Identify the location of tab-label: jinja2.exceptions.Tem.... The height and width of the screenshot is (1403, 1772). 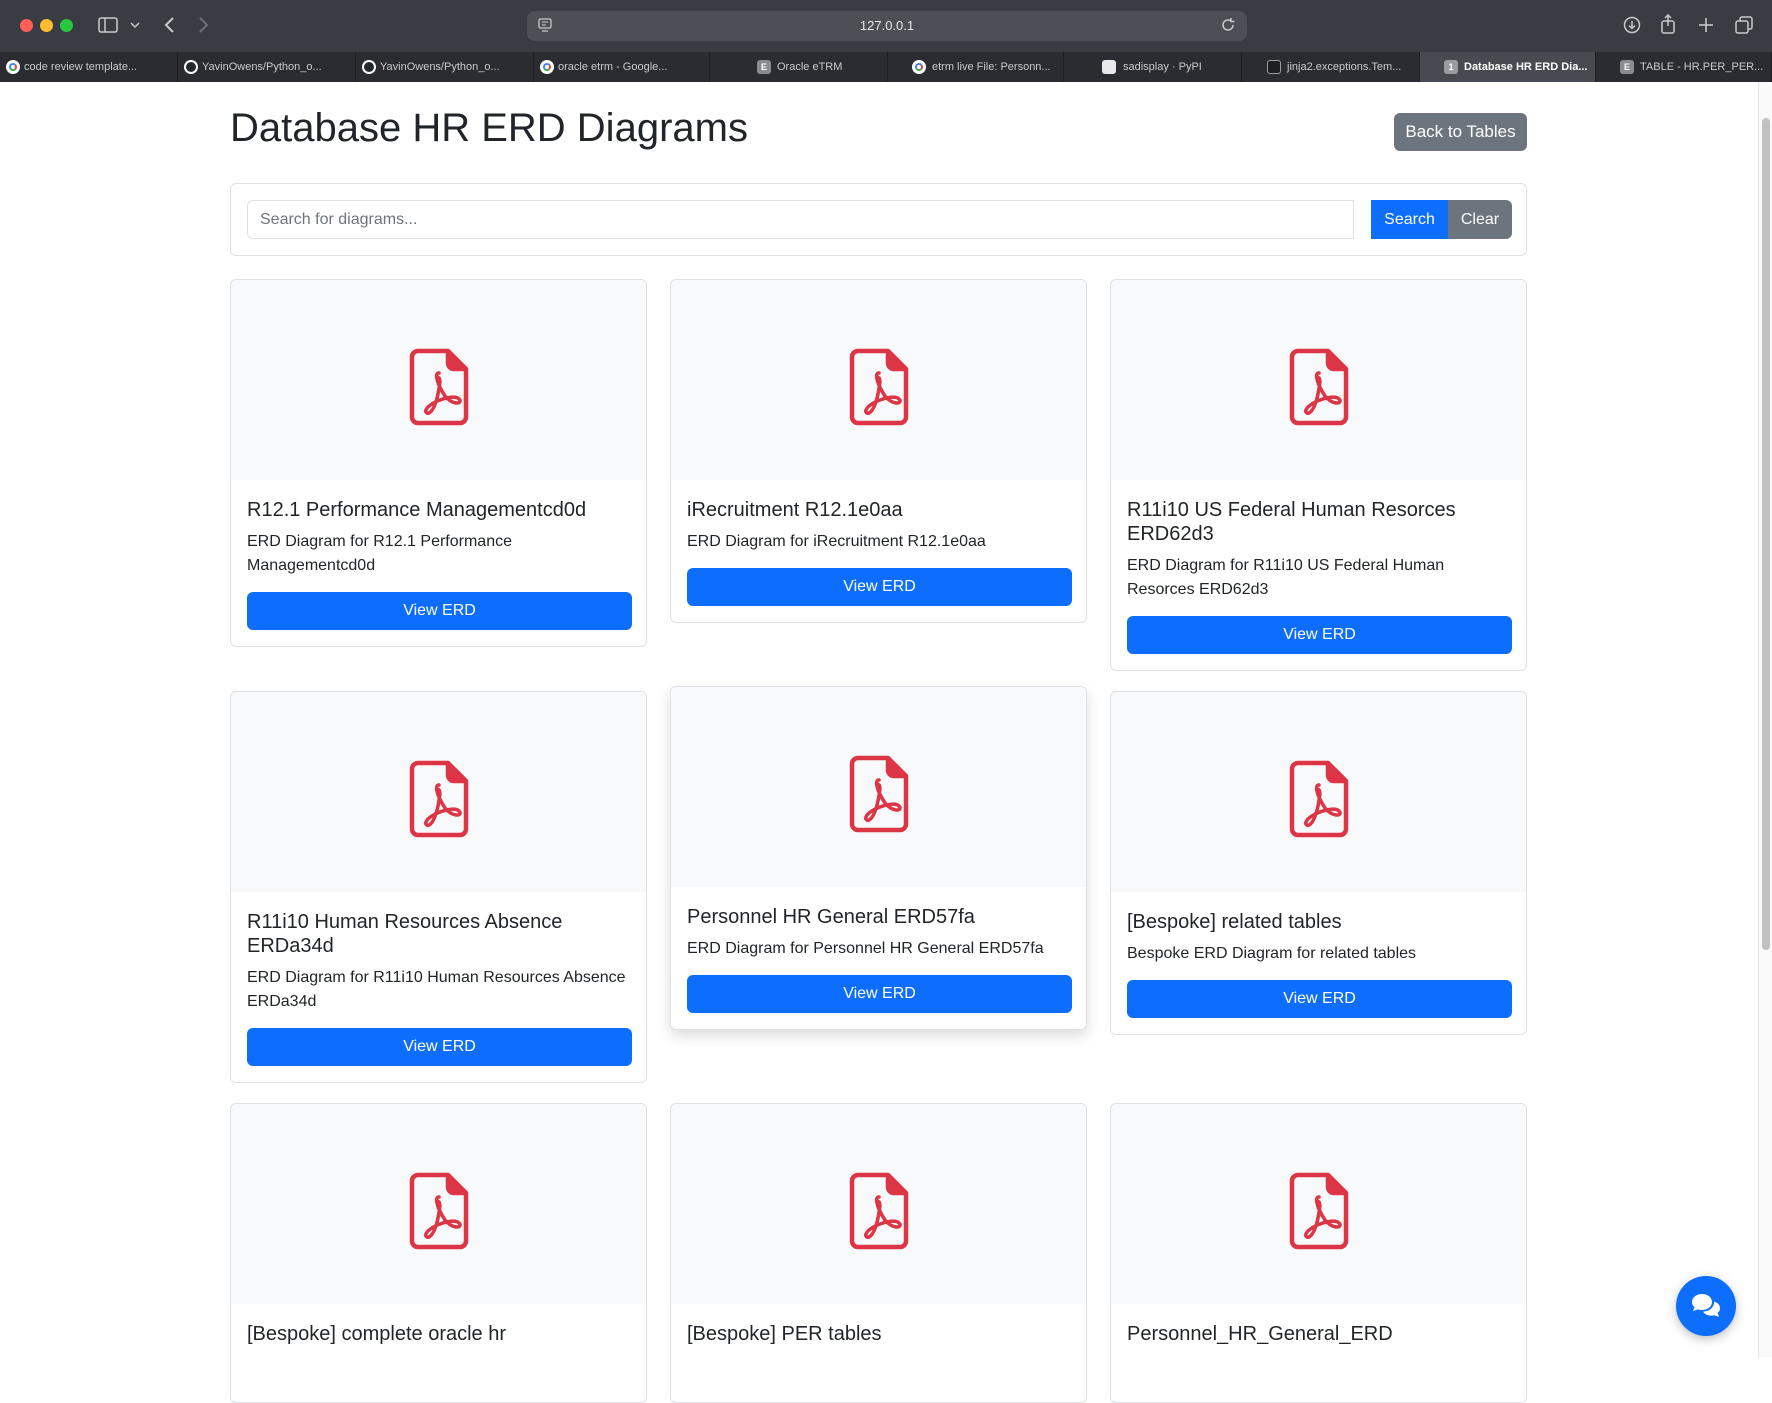
(1344, 67).